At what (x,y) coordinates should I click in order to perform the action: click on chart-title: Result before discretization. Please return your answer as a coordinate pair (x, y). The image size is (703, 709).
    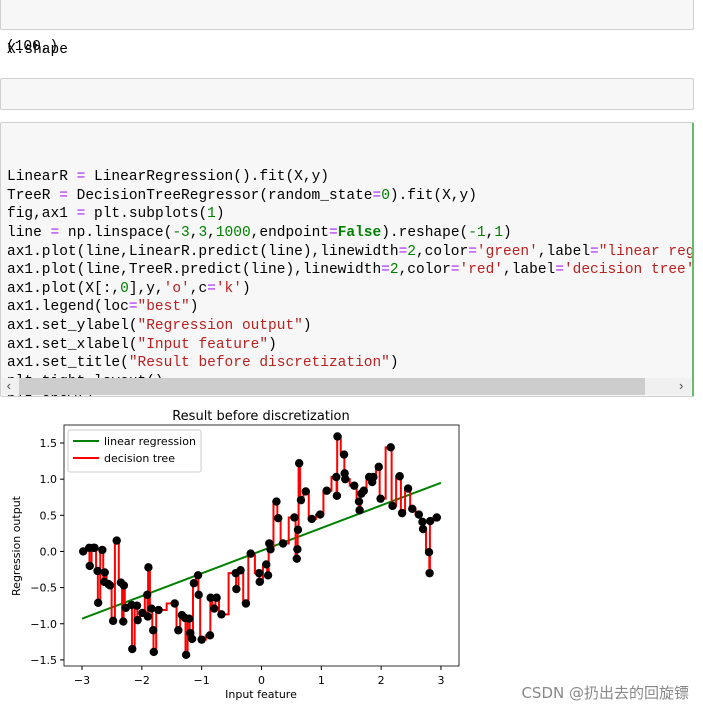
    Looking at the image, I should click on (261, 416).